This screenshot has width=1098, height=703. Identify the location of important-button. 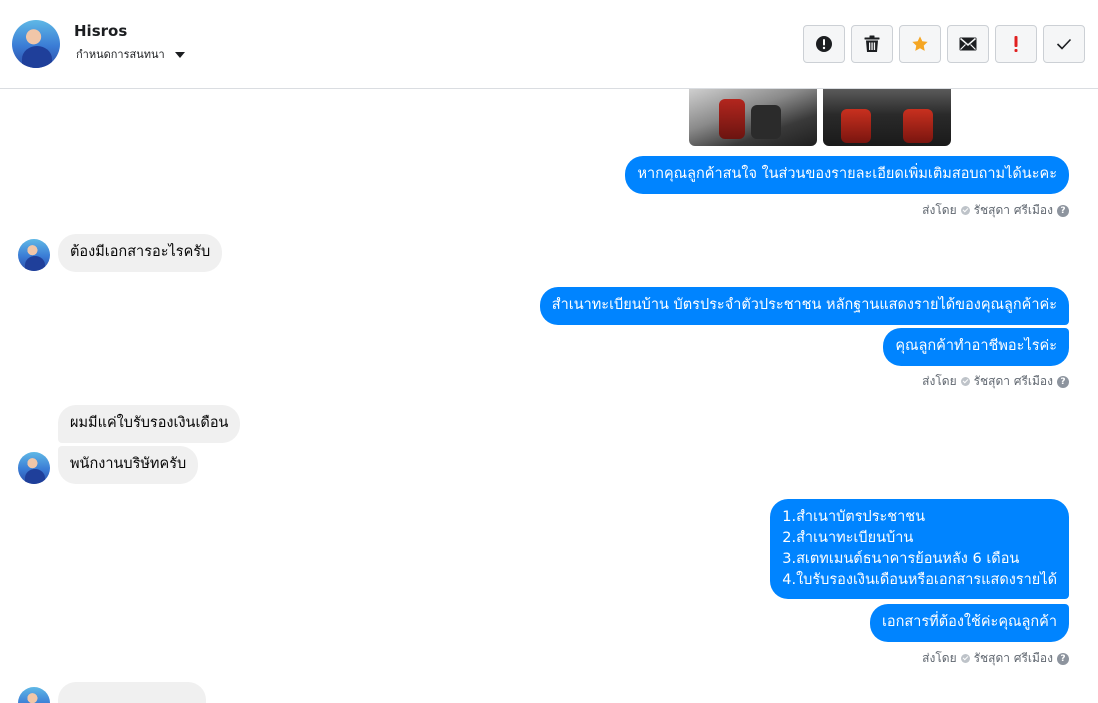
(1016, 44).